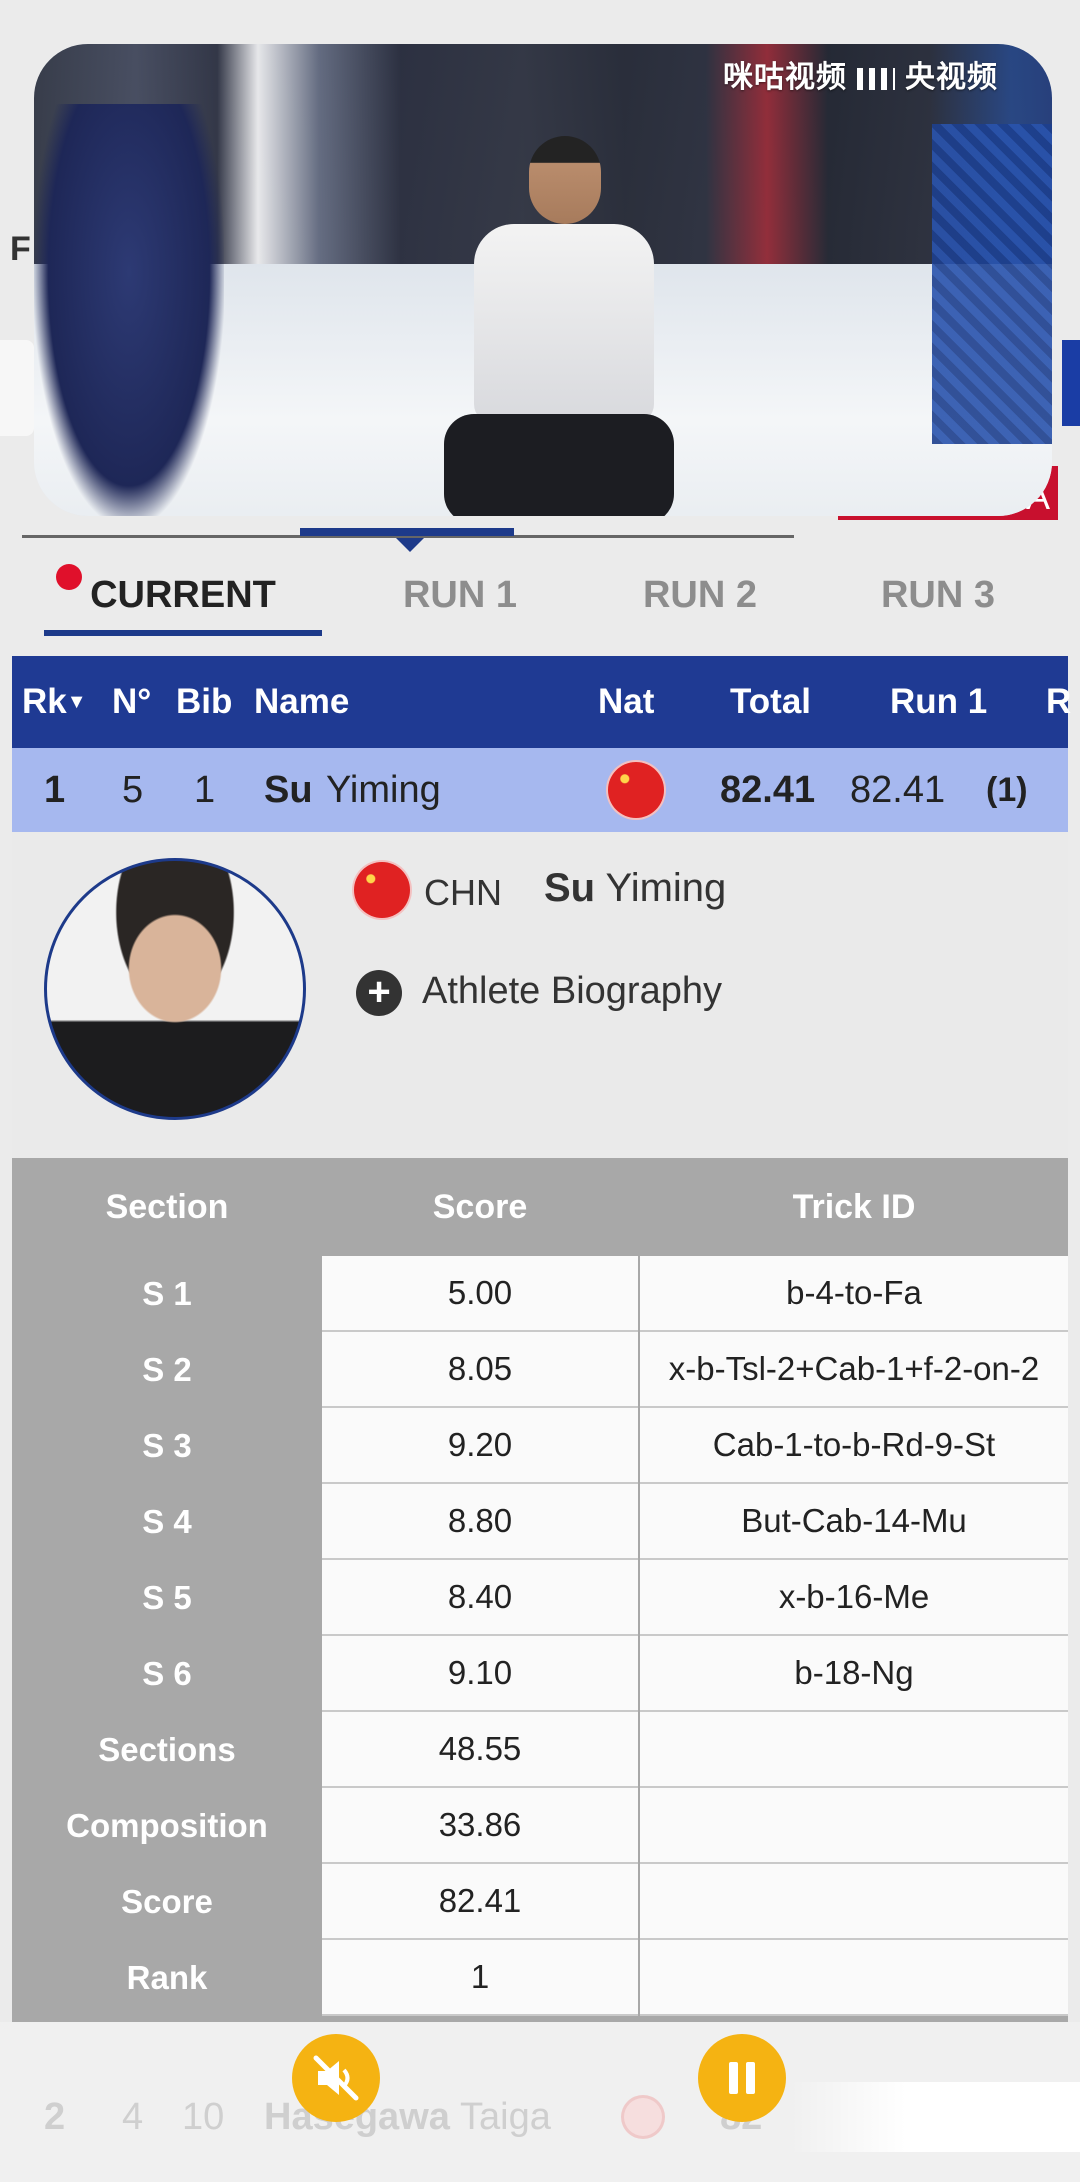 The height and width of the screenshot is (2182, 1080). I want to click on score-header-trick: Trick ID, so click(854, 1207).